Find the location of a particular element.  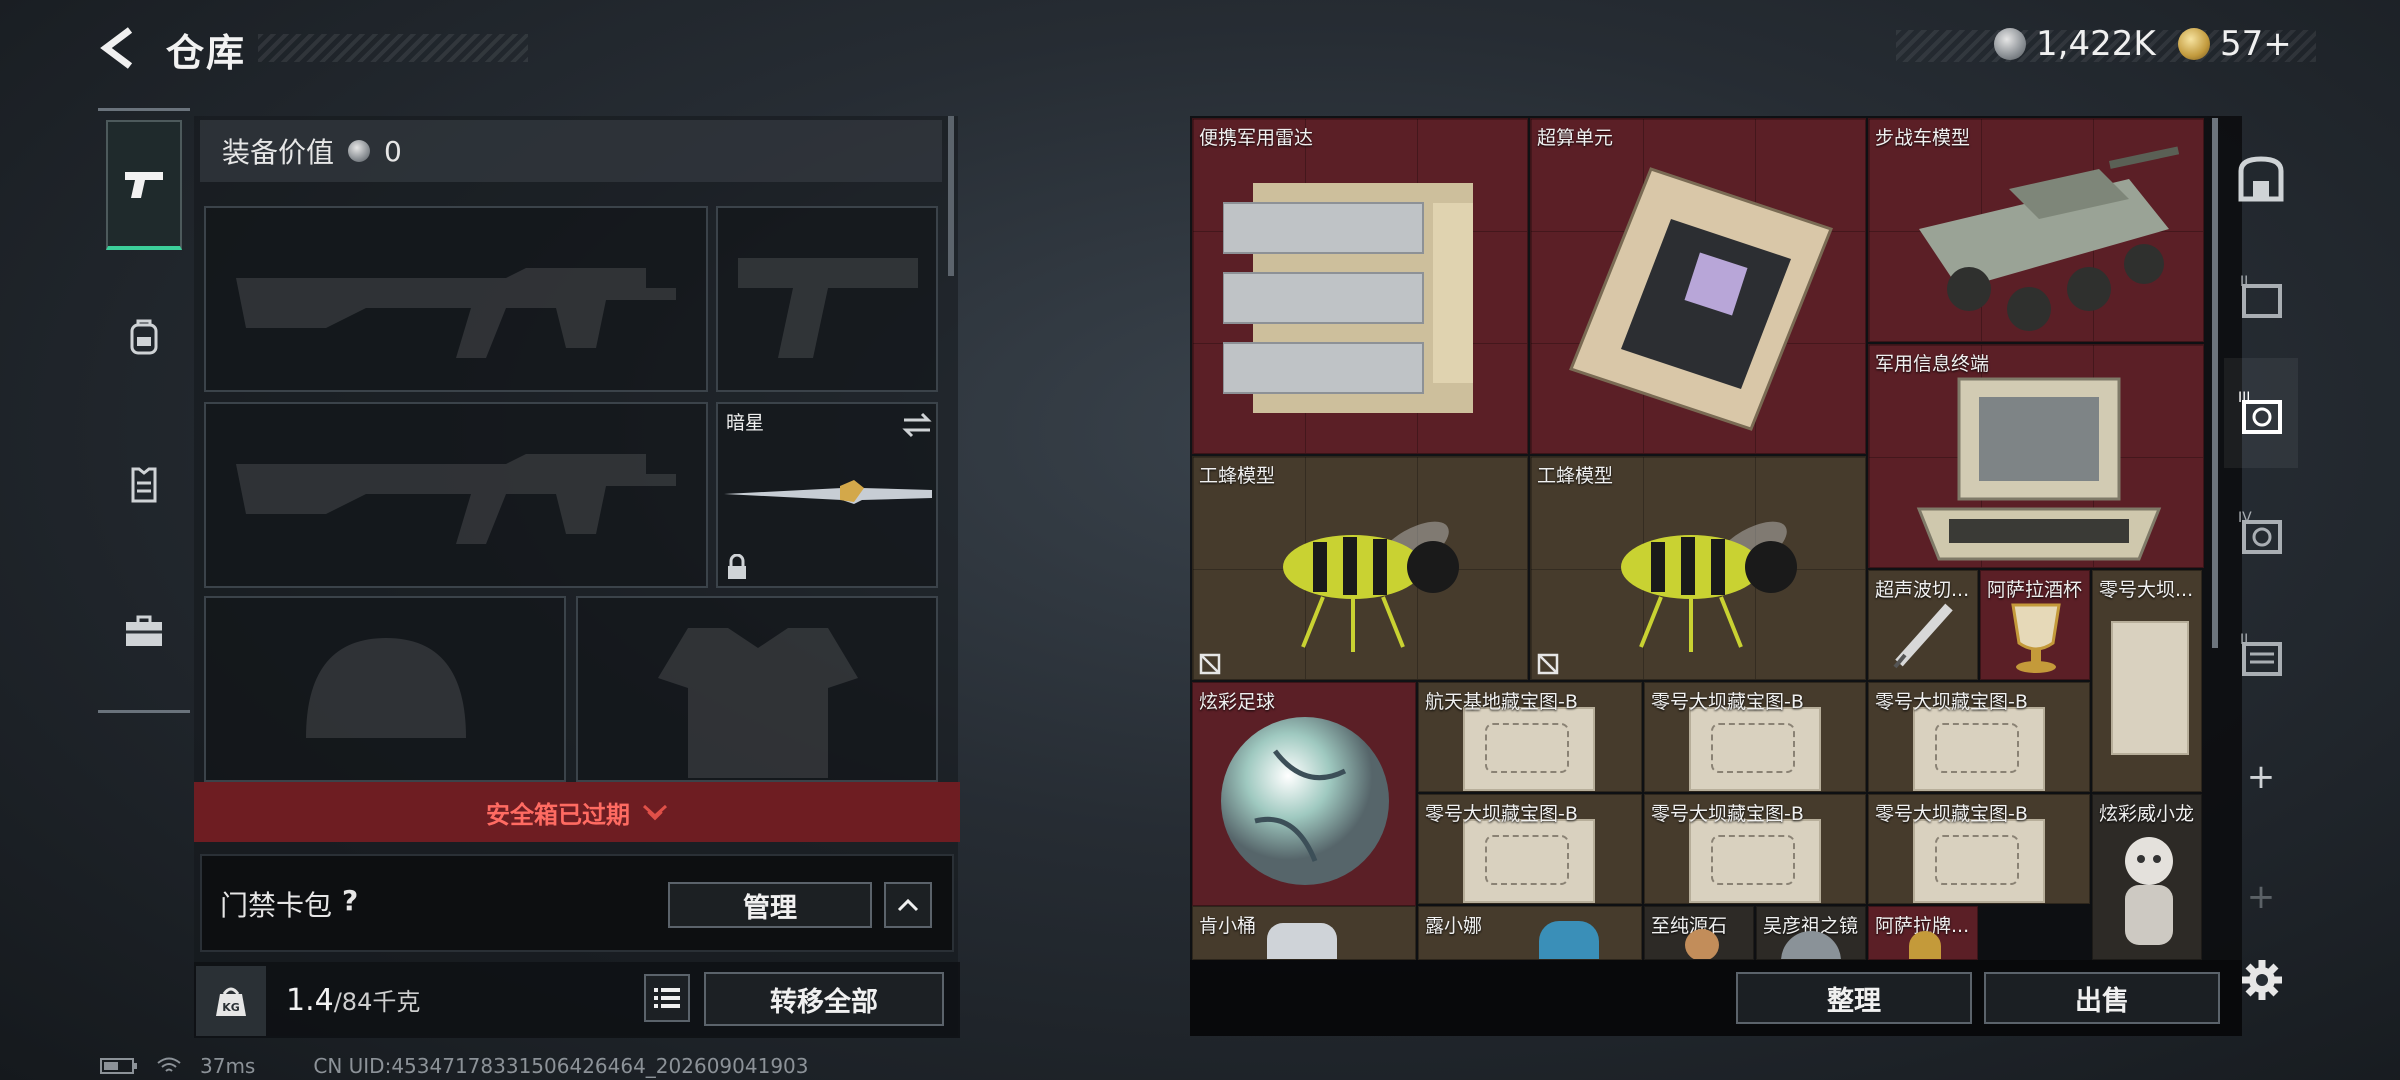

stash-item: 超算单元 is located at coordinates (1698, 286).